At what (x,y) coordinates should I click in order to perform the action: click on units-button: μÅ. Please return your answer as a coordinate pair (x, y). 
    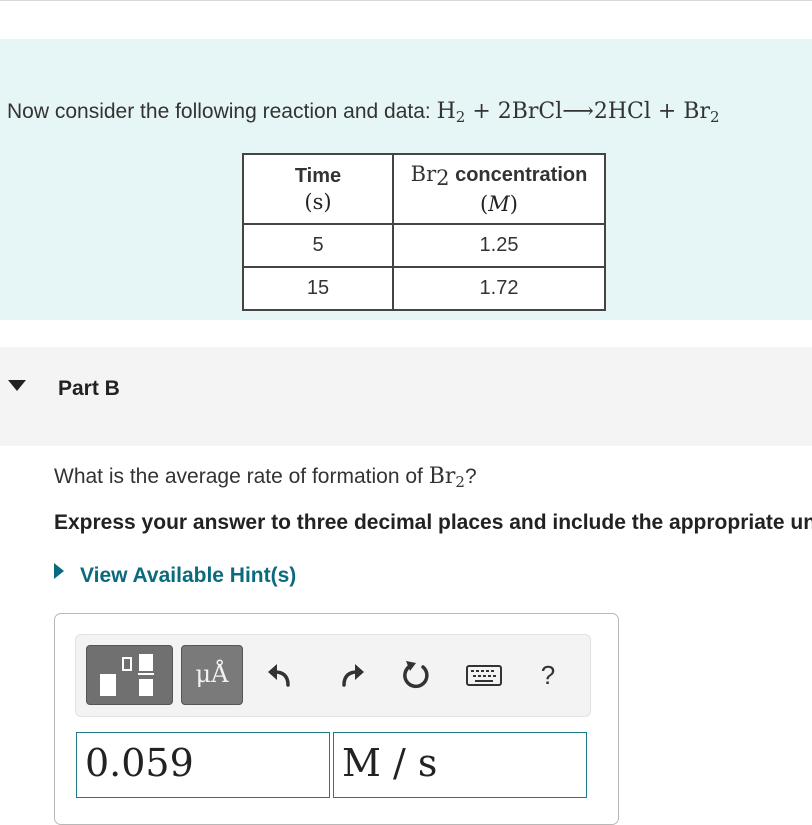
    Looking at the image, I should click on (212, 675).